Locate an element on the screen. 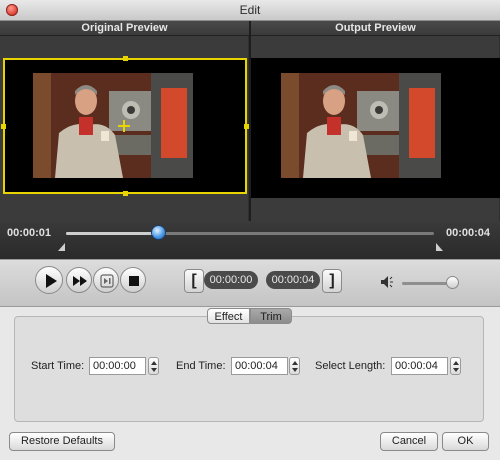 Image resolution: width=500 pixels, height=460 pixels. fast-forward-icon is located at coordinates (80, 281).